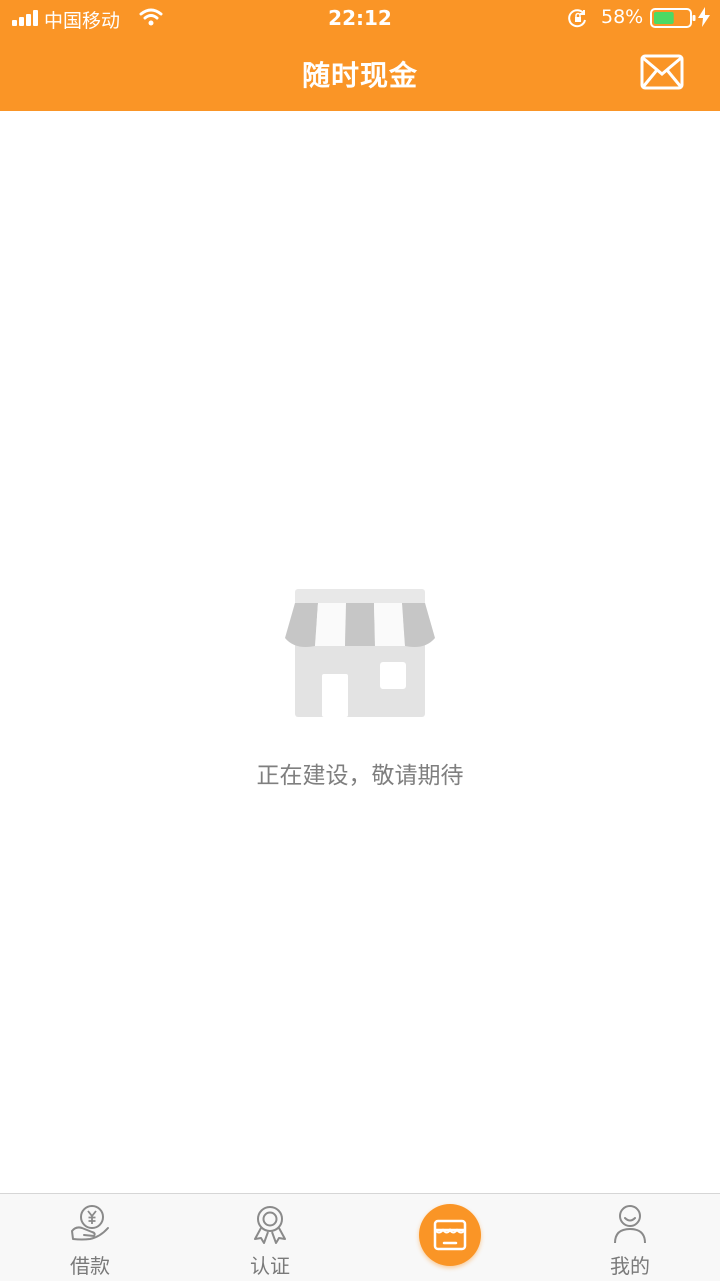 The height and width of the screenshot is (1281, 720). I want to click on tab-loan: 借款, so click(90, 1237).